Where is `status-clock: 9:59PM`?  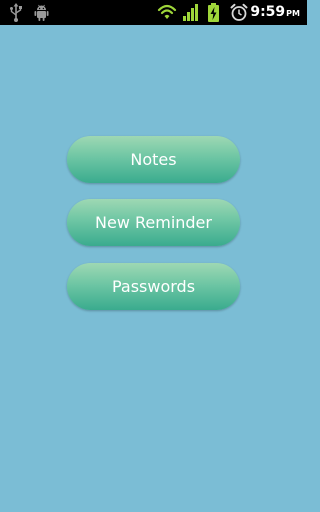 status-clock: 9:59PM is located at coordinates (275, 13).